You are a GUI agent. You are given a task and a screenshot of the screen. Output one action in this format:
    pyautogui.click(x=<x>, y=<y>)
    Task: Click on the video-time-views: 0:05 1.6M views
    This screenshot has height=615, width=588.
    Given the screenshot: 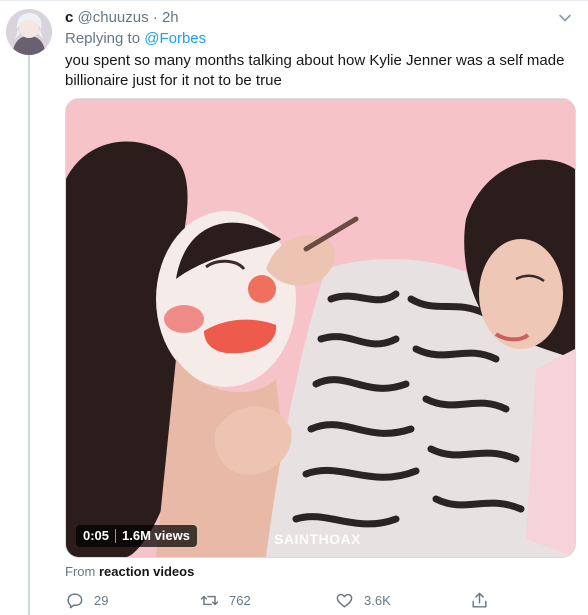 What is the action you would take?
    pyautogui.click(x=136, y=536)
    